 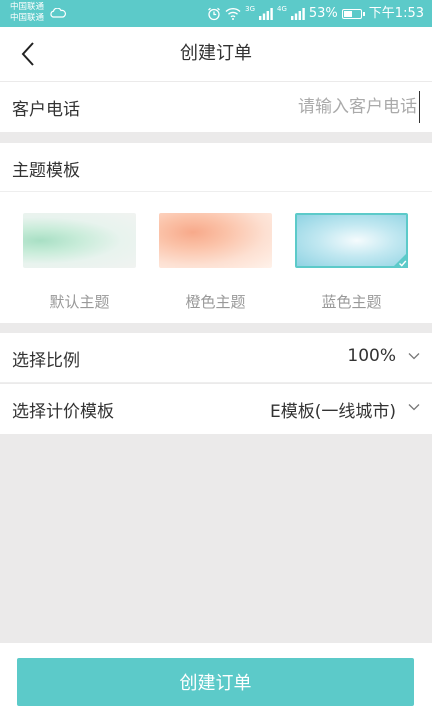 I want to click on theme-blue-label: 蓝色主题, so click(x=351, y=302).